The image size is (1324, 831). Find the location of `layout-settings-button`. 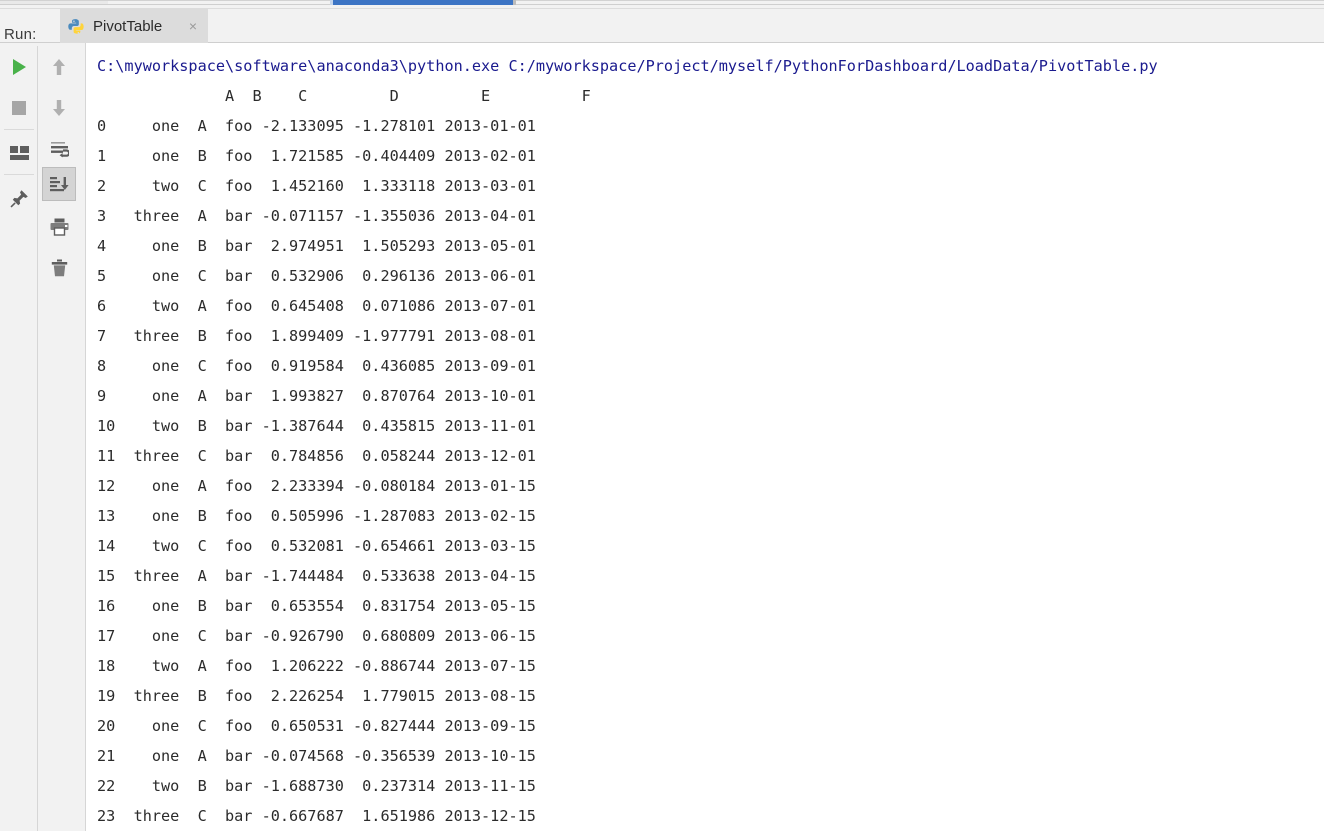

layout-settings-button is located at coordinates (19, 153).